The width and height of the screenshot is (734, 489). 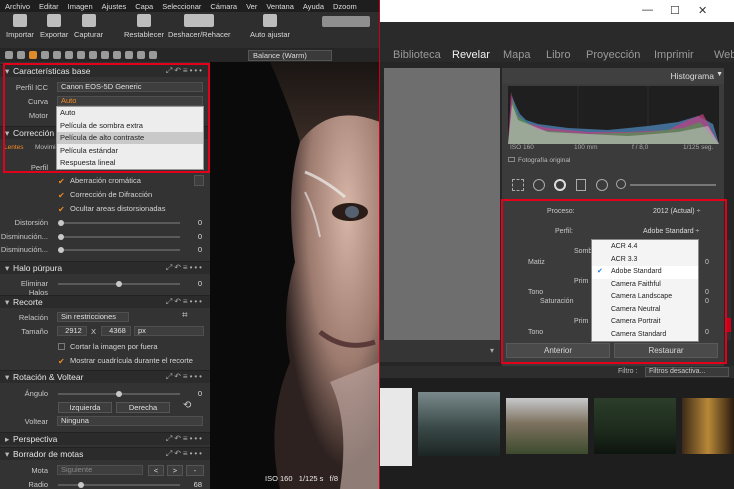 What do you see at coordinates (49, 6) in the screenshot?
I see `menu-editar: Editar` at bounding box center [49, 6].